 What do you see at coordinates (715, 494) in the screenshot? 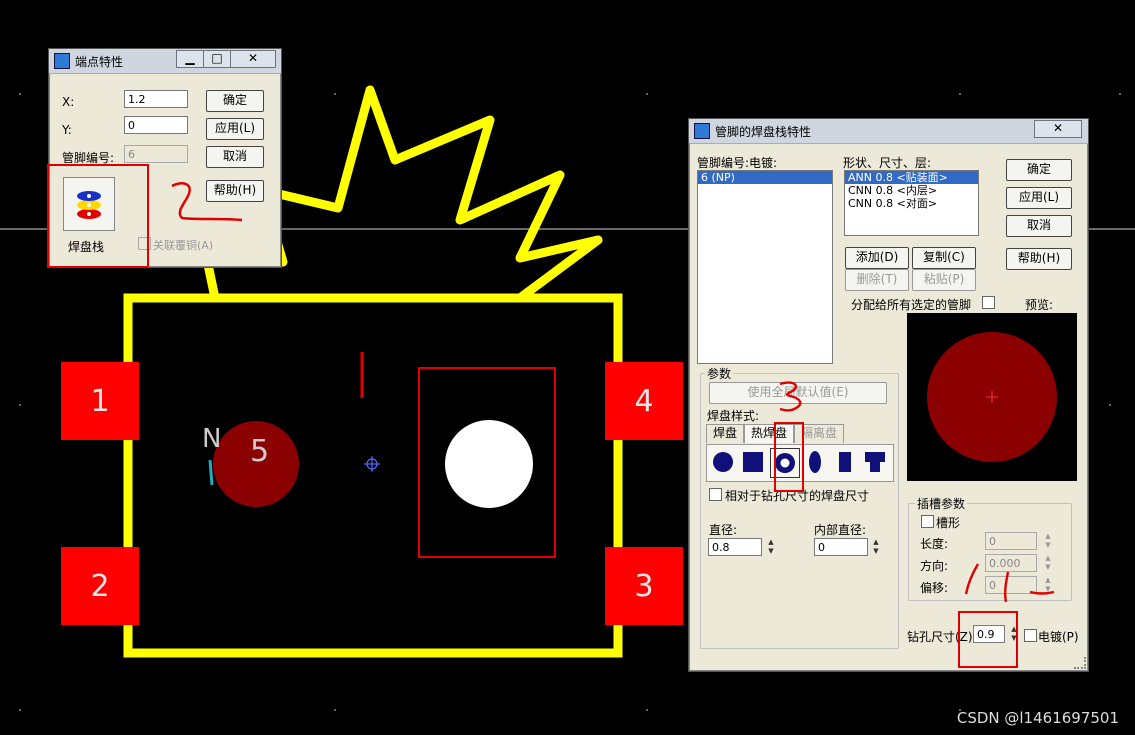
I see `relative-size-checkbox` at bounding box center [715, 494].